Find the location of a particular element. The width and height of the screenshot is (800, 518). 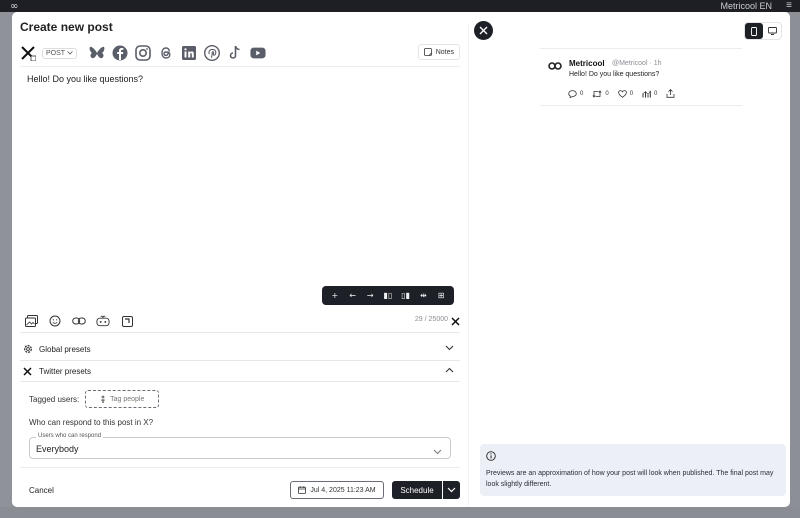

note-icon is located at coordinates (427, 52).